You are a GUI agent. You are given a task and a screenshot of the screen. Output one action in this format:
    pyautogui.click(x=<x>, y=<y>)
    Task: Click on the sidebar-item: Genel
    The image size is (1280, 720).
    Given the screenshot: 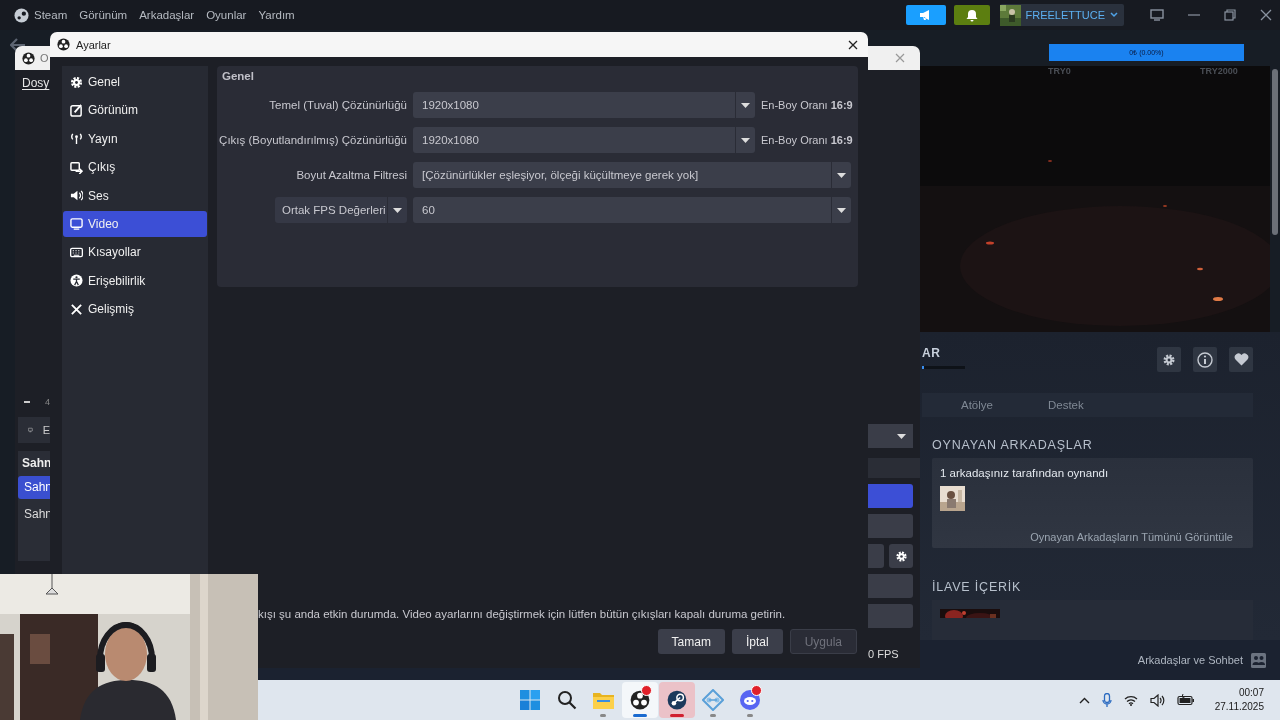 What is the action you would take?
    pyautogui.click(x=135, y=82)
    